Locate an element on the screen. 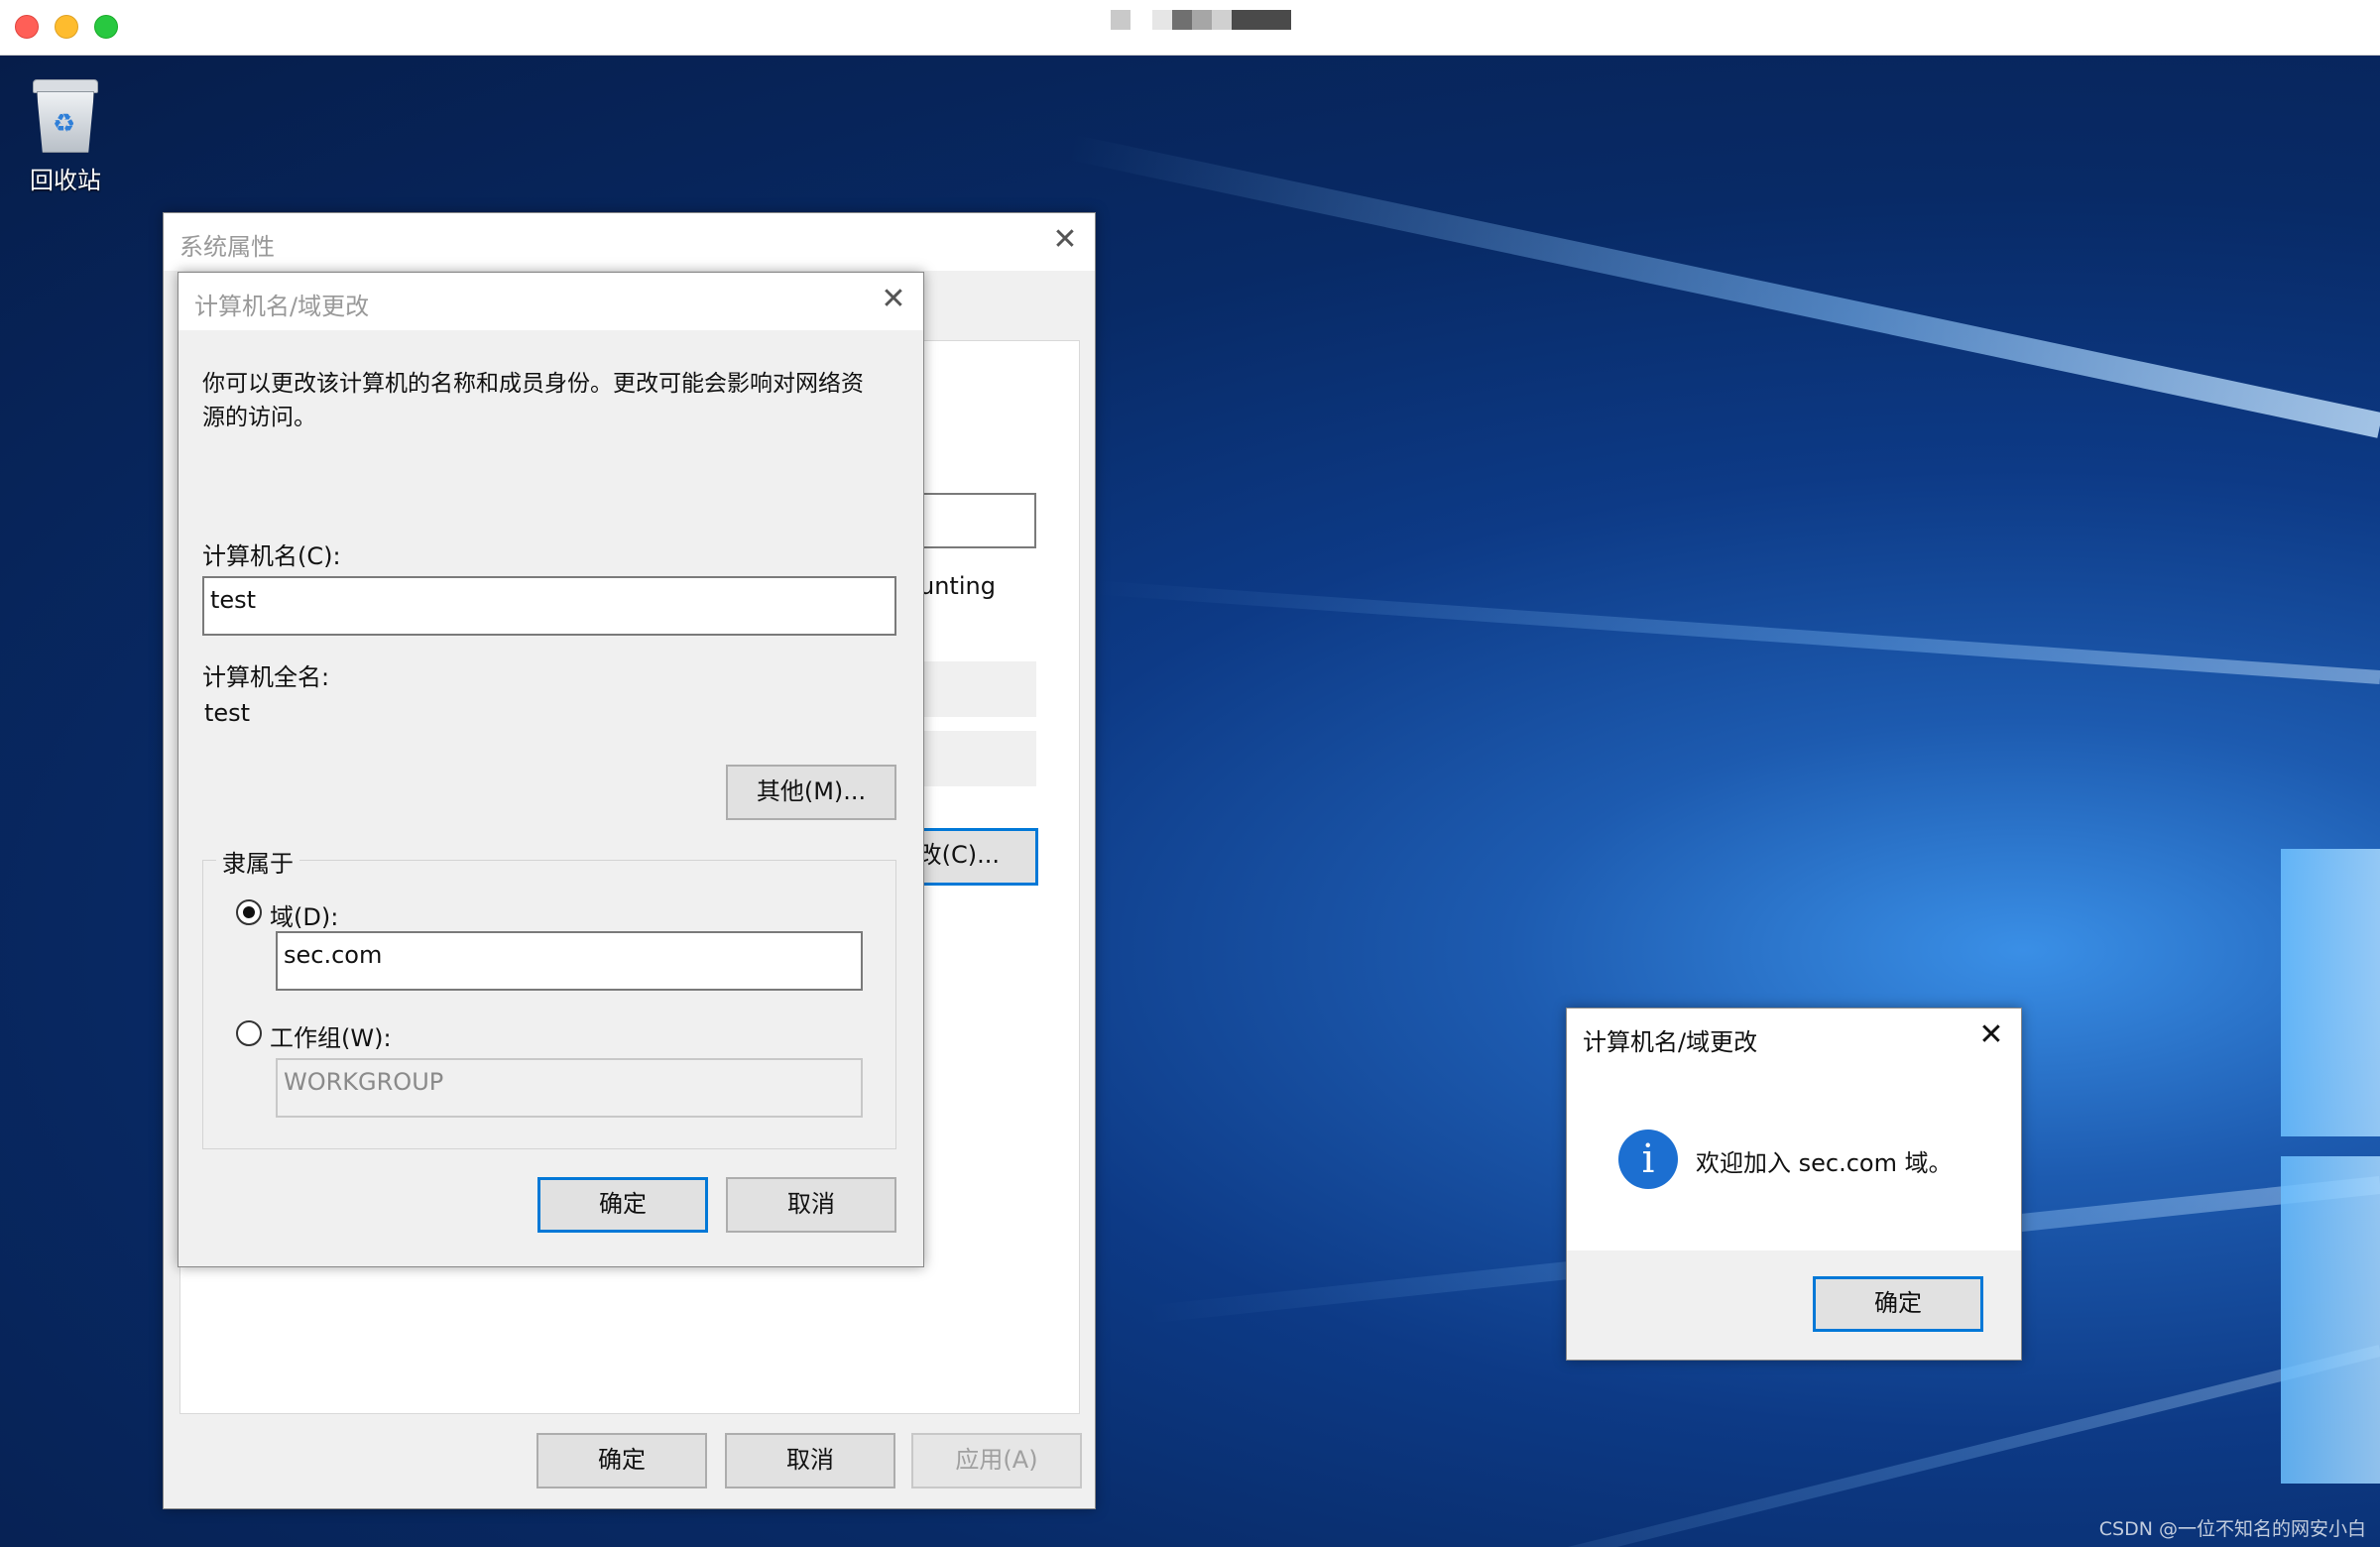 Image resolution: width=2380 pixels, height=1547 pixels. computer-name-label: 计算机名(C): is located at coordinates (271, 556).